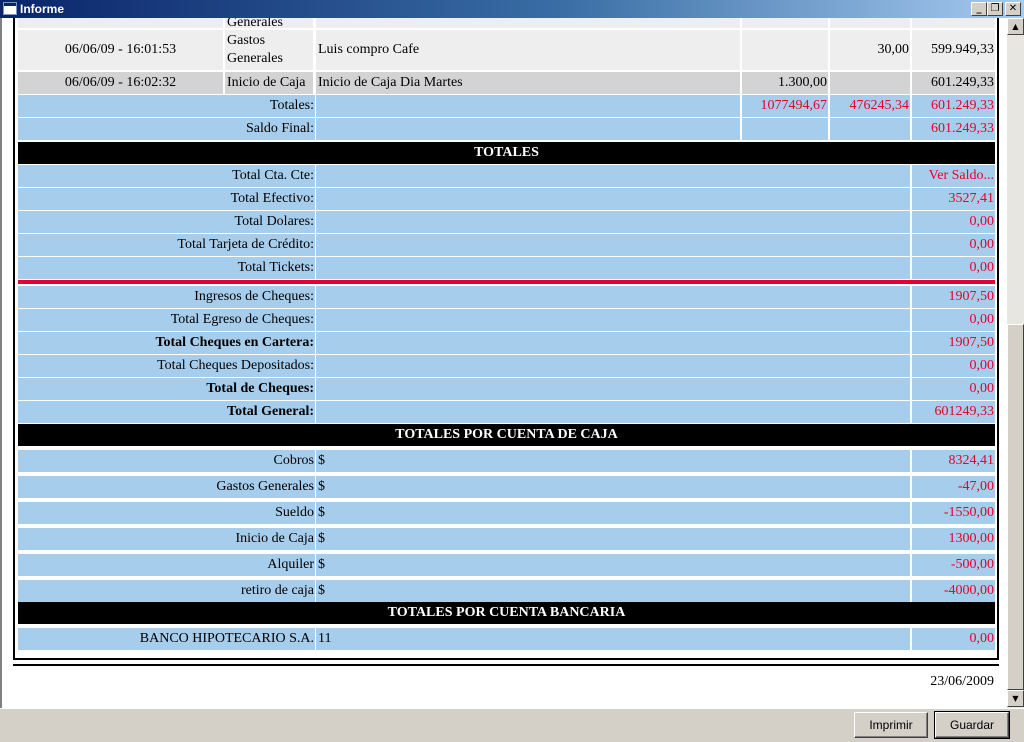 Image resolution: width=1024 pixels, height=742 pixels. I want to click on total-row: Total Tarjeta de Crédito: 0,00, so click(506, 245).